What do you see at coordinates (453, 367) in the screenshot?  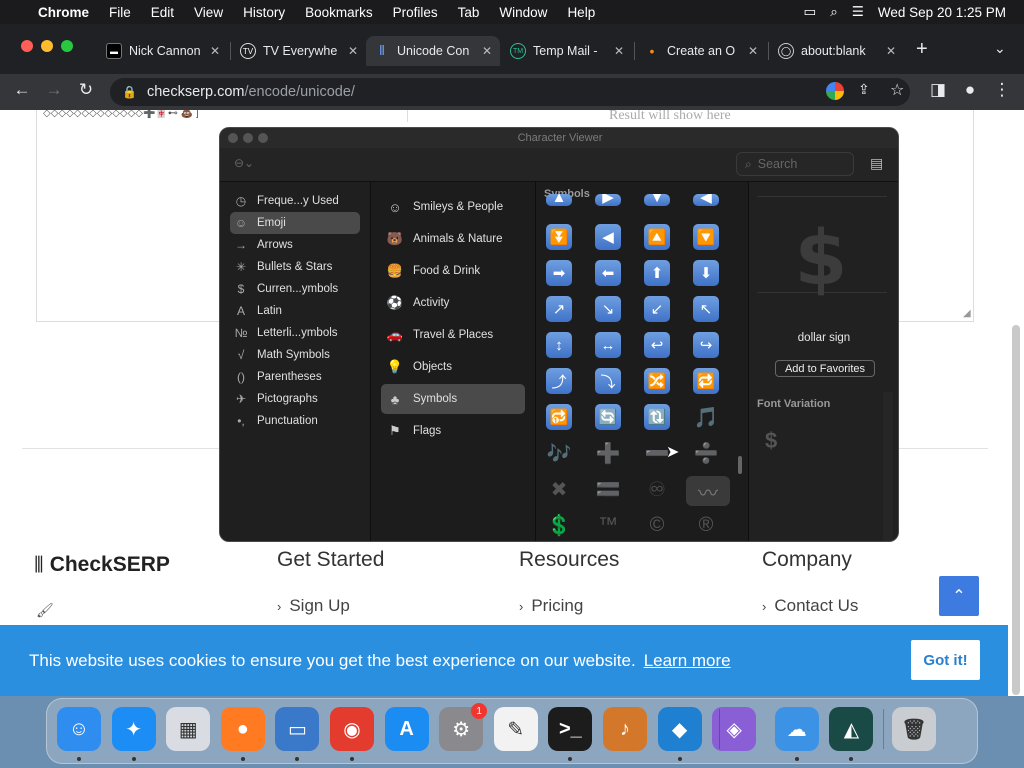 I see `cv-subcategory-item: 💡 Objects` at bounding box center [453, 367].